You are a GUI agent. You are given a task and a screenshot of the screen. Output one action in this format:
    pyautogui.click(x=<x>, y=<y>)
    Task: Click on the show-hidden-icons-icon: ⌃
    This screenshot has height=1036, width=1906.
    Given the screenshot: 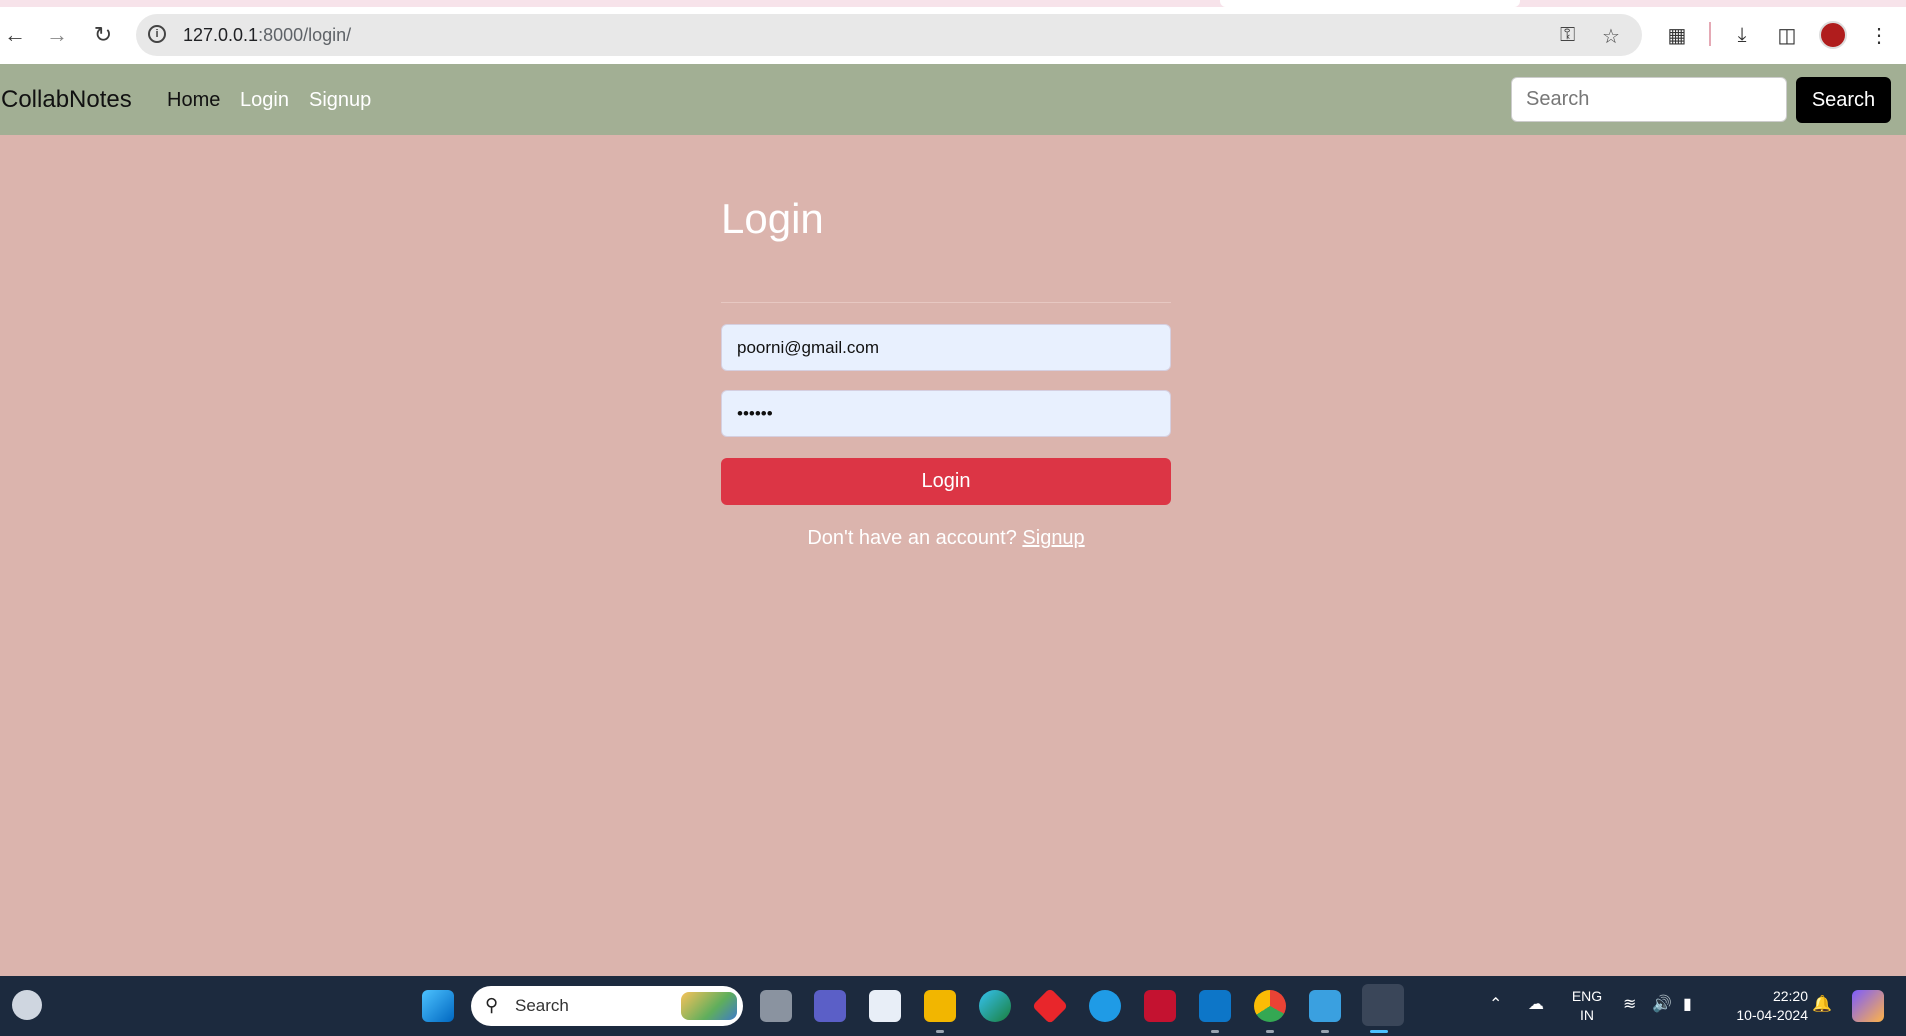 What is the action you would take?
    pyautogui.click(x=1495, y=1004)
    